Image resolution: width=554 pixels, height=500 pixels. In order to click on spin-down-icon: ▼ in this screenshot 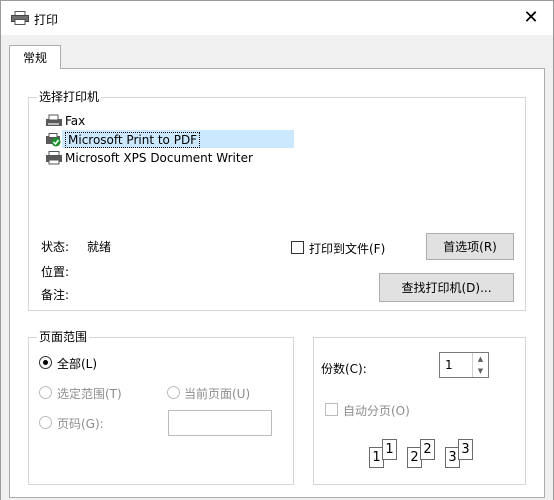, I will do `click(480, 371)`.